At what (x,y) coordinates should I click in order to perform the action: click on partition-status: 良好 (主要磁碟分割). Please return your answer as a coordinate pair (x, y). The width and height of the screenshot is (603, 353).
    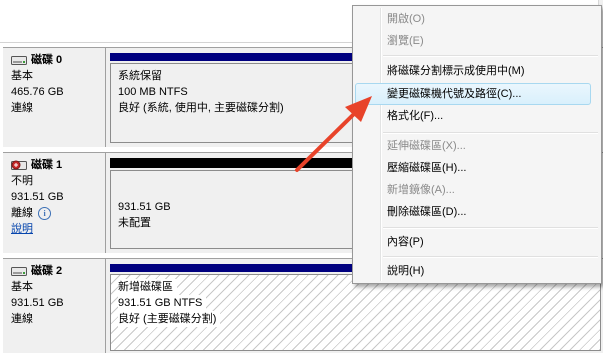
    Looking at the image, I should click on (169, 319).